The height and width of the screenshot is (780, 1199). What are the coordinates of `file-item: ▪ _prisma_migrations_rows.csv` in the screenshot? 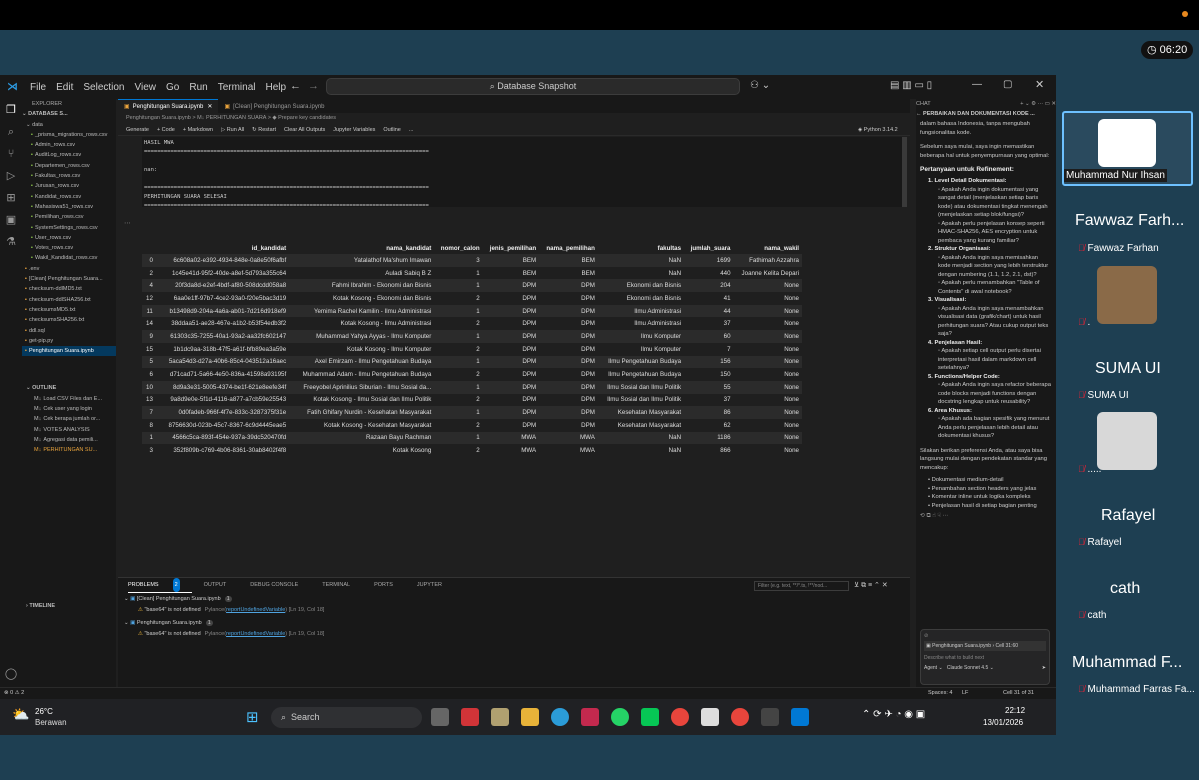 It's located at (69, 135).